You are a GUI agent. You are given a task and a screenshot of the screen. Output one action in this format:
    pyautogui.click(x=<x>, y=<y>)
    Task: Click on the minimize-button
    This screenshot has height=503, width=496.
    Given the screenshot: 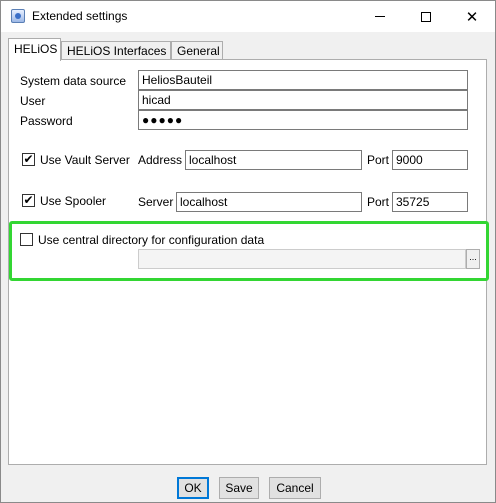 What is the action you would take?
    pyautogui.click(x=380, y=16)
    